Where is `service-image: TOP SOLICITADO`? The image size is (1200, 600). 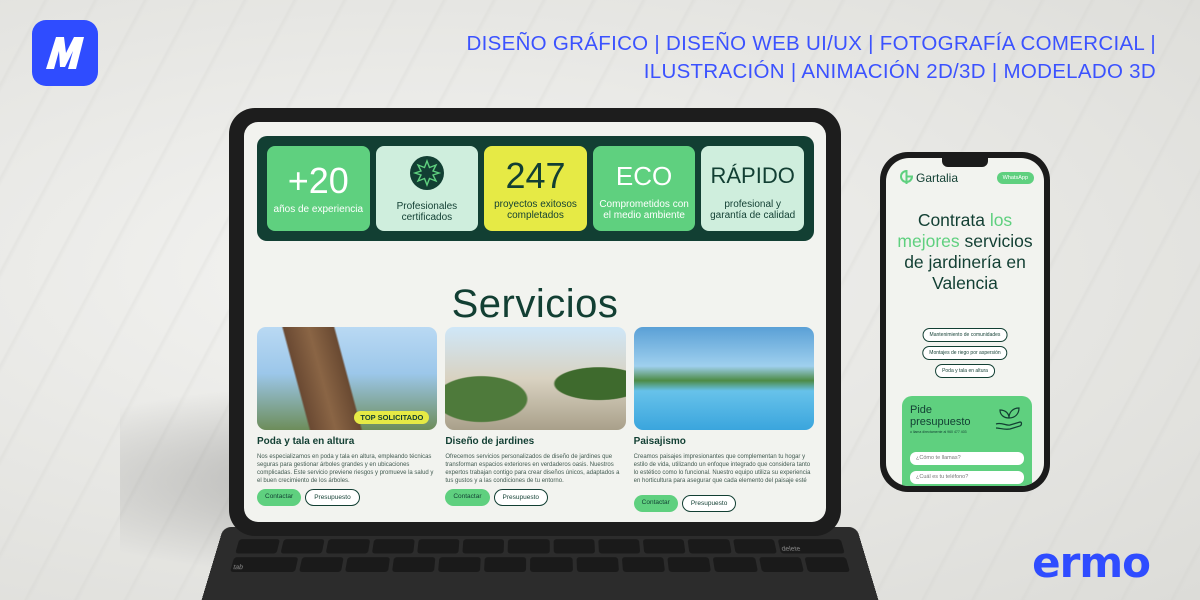 service-image: TOP SOLICITADO is located at coordinates (347, 378).